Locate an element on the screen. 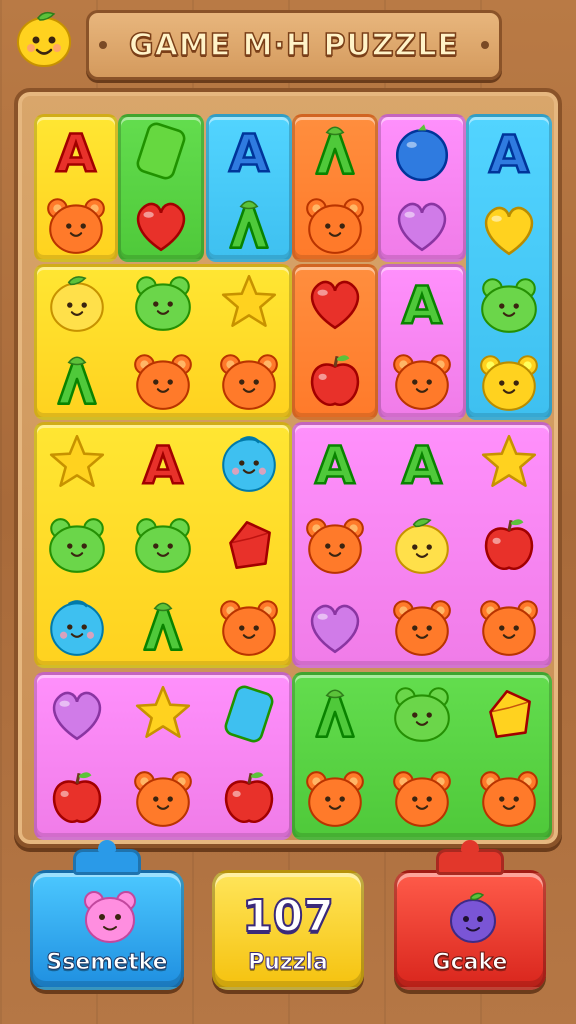 The height and width of the screenshot is (1024, 576). panel-pink-a is located at coordinates (422, 188).